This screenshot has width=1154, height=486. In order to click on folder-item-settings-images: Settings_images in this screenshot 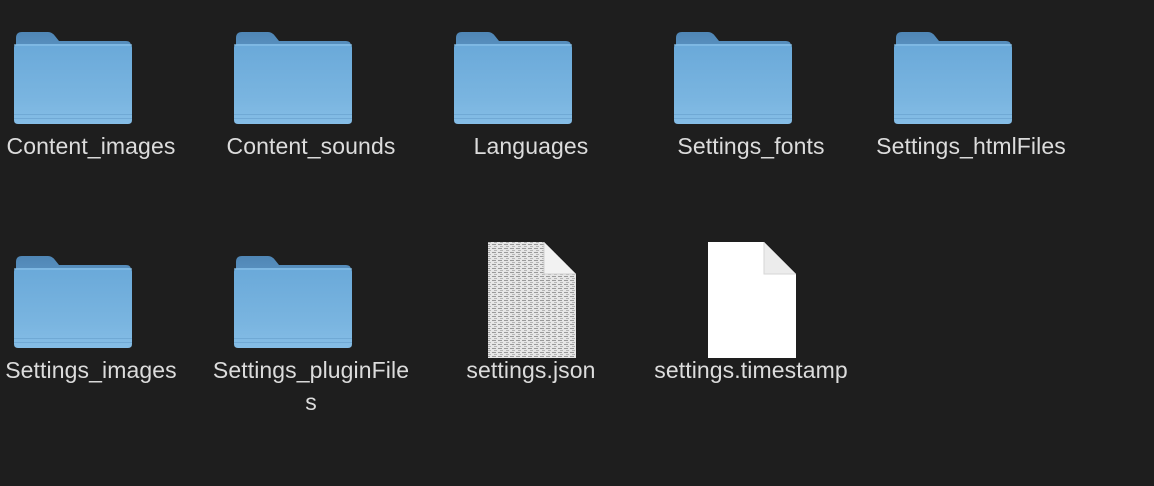, I will do `click(100, 305)`.